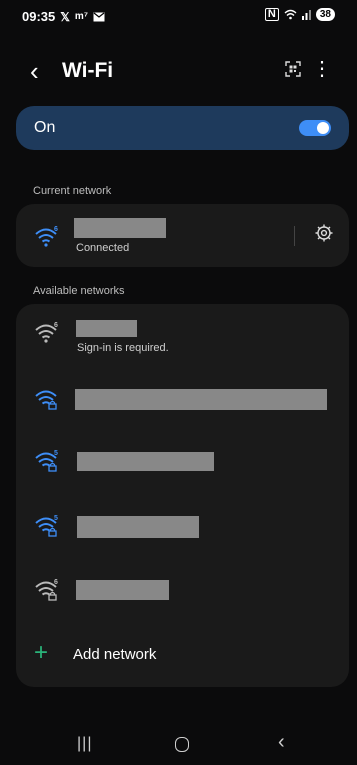 Image resolution: width=357 pixels, height=765 pixels. I want to click on gear-icon, so click(324, 233).